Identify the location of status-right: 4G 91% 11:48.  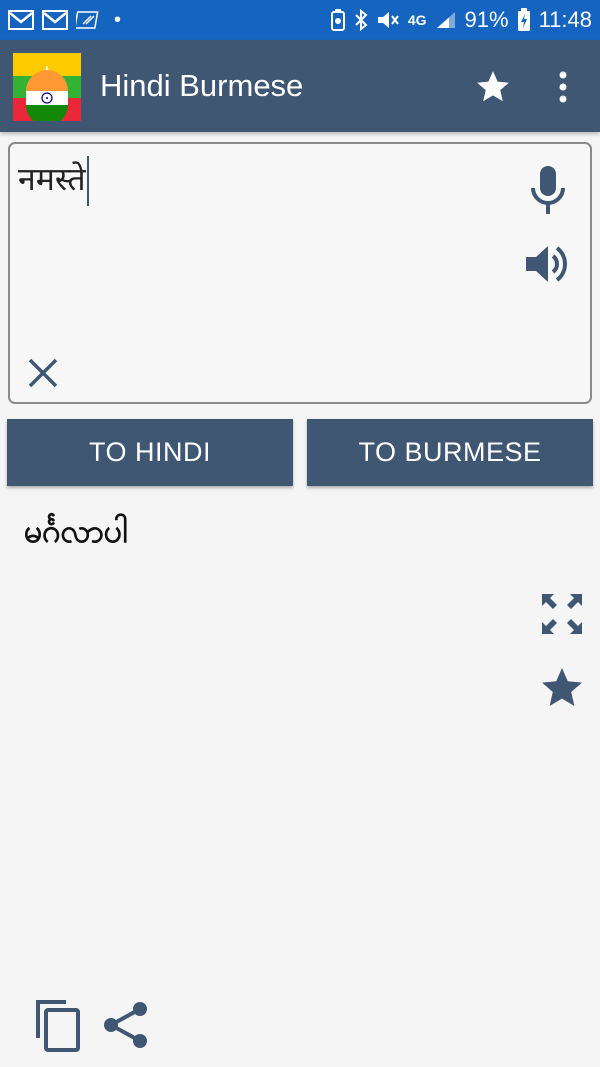
(461, 20).